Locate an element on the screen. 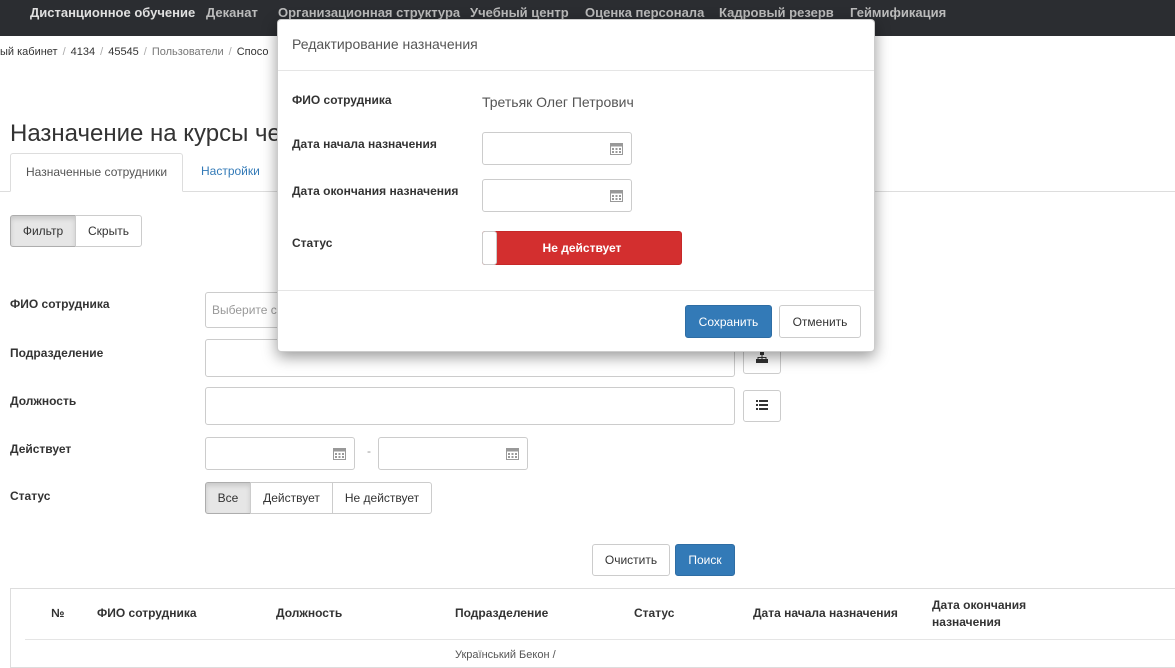 The height and width of the screenshot is (668, 1175). breadcrumb-item-4134: 4134 is located at coordinates (83, 52).